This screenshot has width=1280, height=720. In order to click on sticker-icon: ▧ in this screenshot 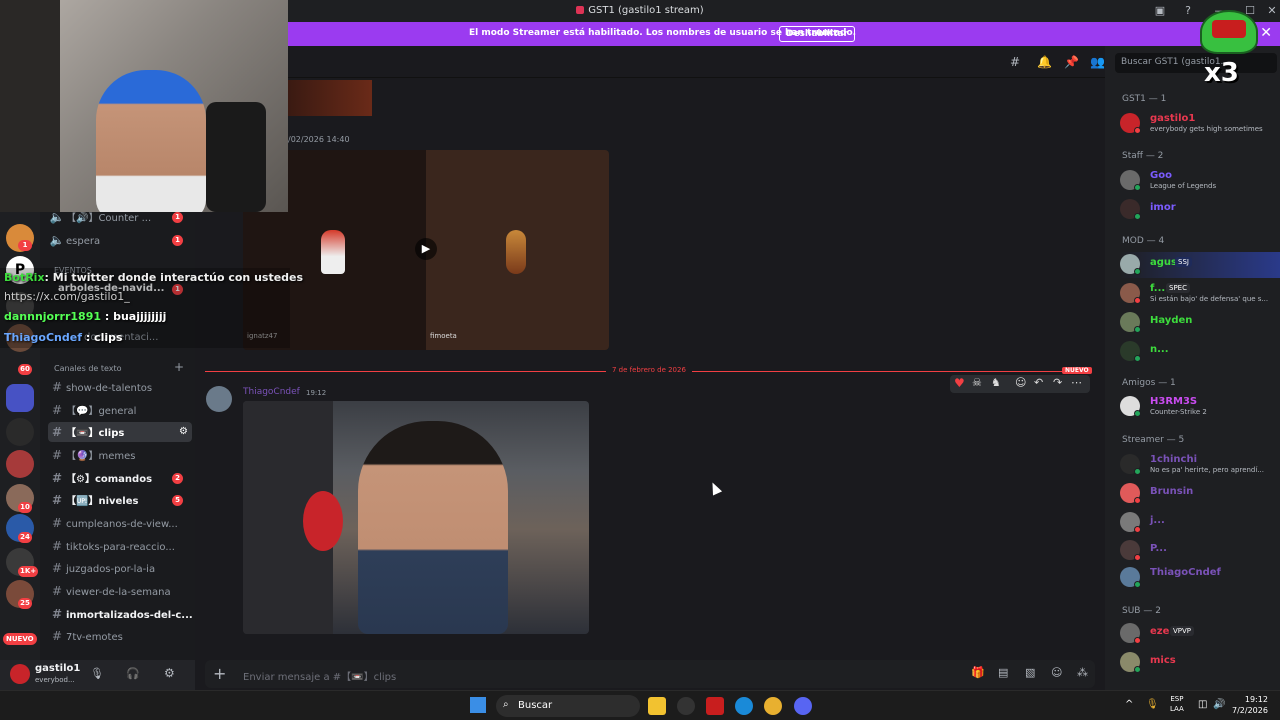, I will do `click(1030, 672)`.